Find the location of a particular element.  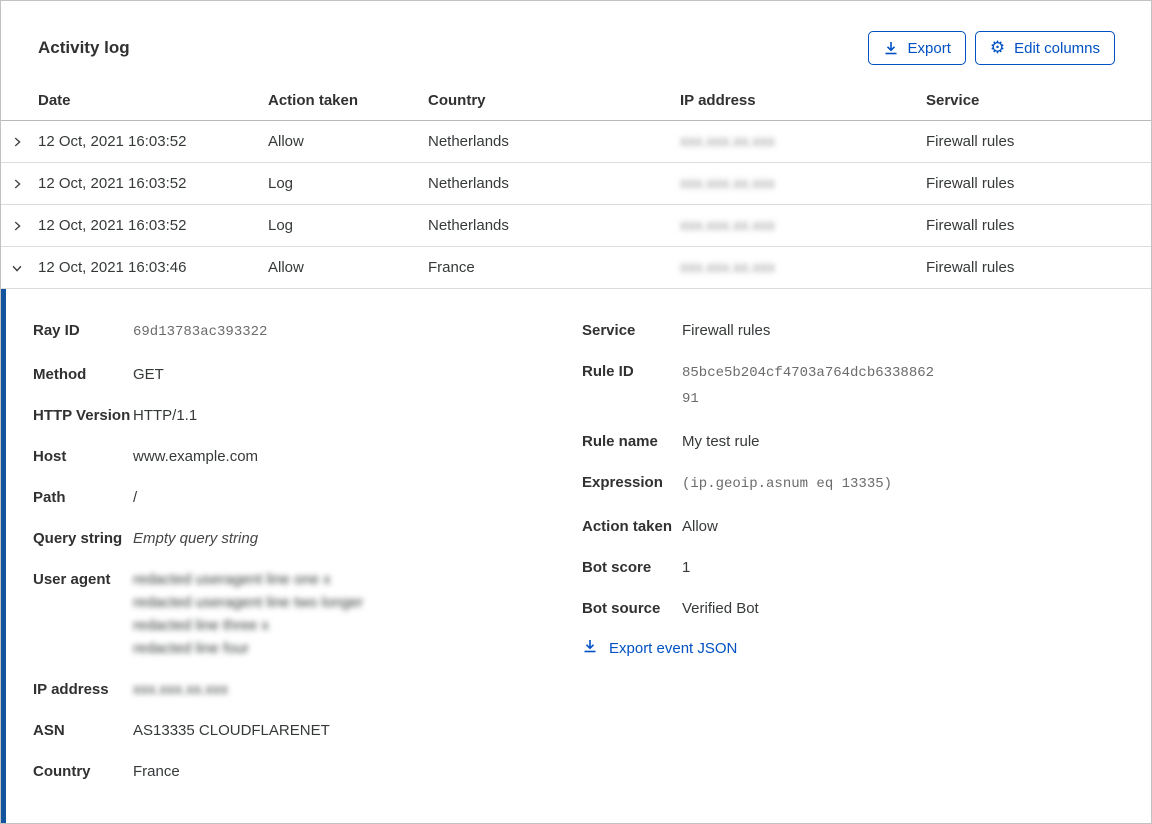

export-event-json-link: Export event JSON is located at coordinates (659, 648).